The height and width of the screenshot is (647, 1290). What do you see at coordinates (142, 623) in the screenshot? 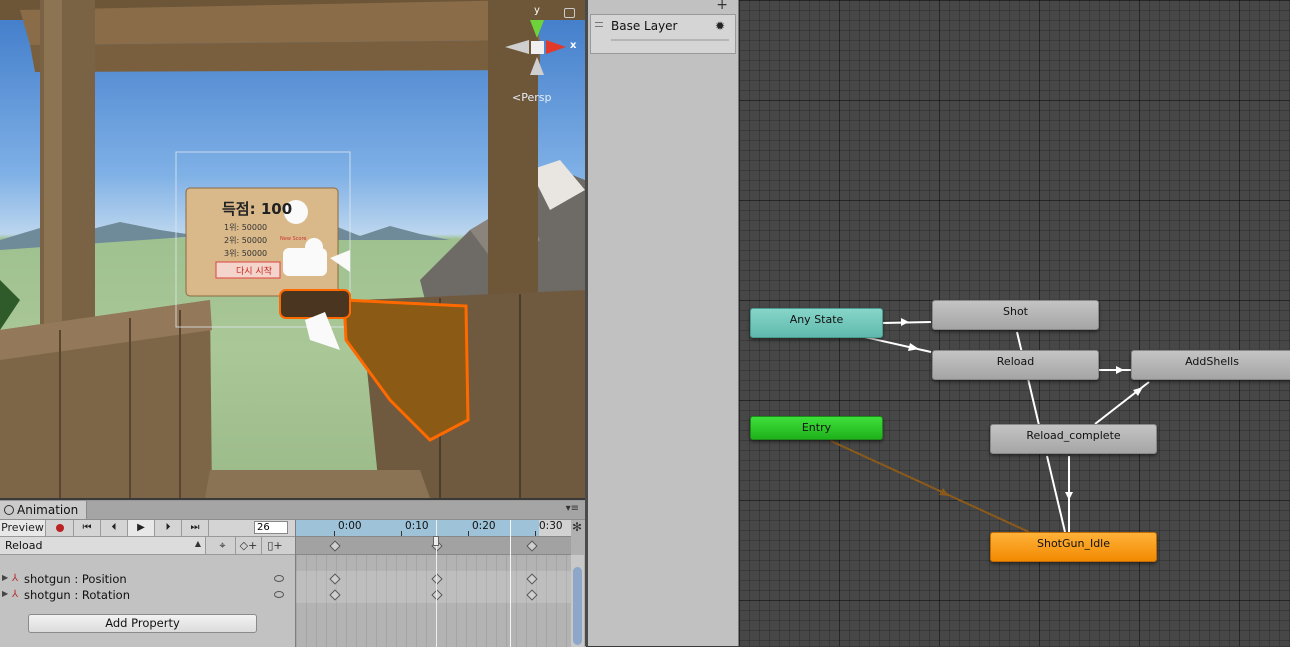
I see `add-property-button: Add Property` at bounding box center [142, 623].